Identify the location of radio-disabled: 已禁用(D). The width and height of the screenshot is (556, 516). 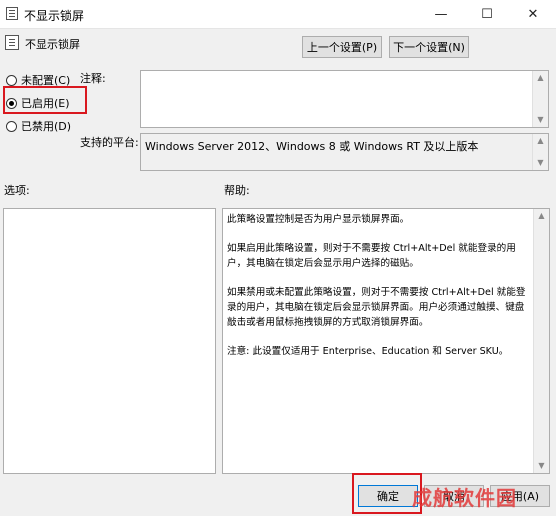
(38, 126).